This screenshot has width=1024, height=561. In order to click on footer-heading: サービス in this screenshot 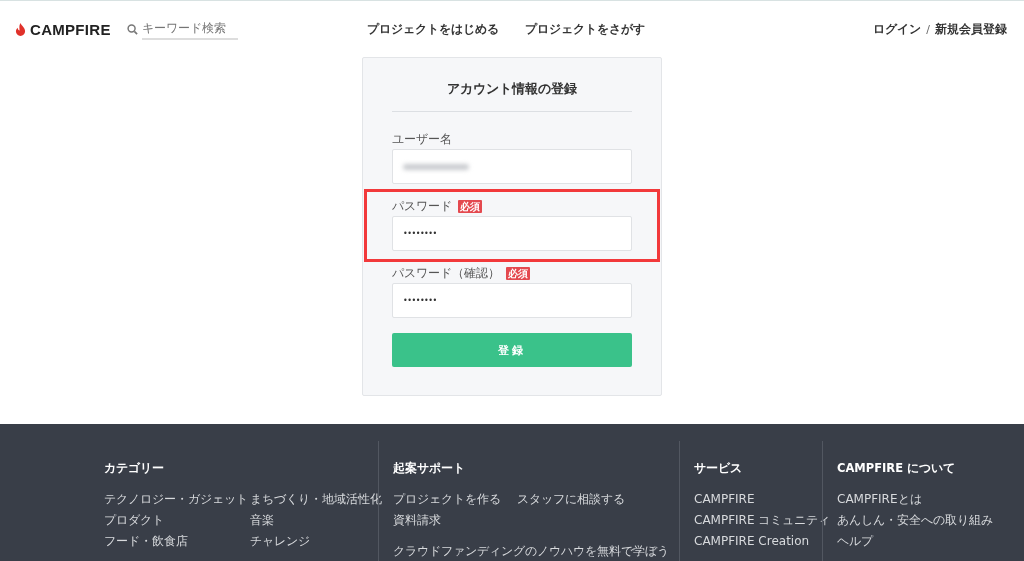, I will do `click(718, 468)`.